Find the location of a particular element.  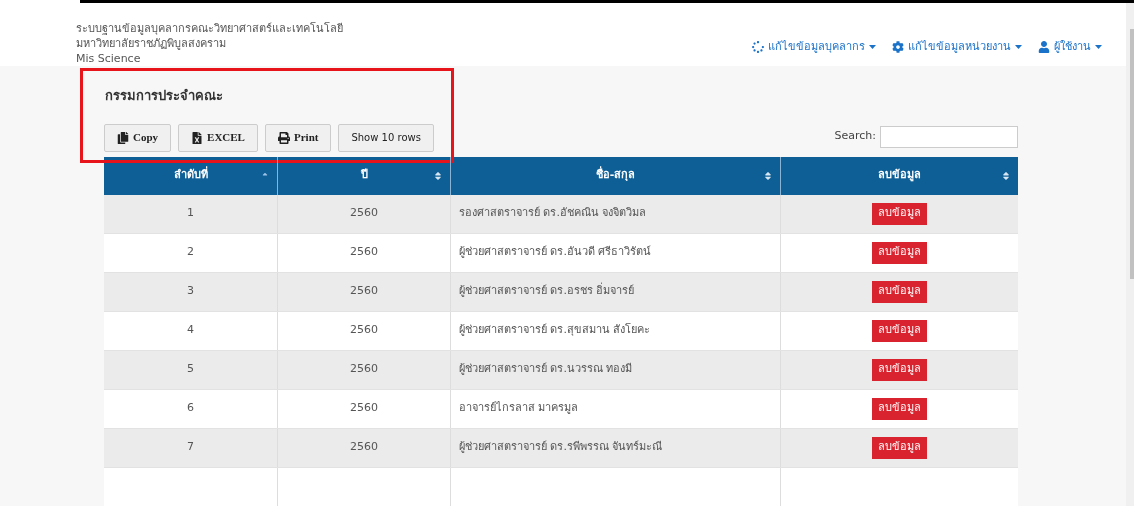

section-title: กรรมการประจำคณะ is located at coordinates (164, 96).